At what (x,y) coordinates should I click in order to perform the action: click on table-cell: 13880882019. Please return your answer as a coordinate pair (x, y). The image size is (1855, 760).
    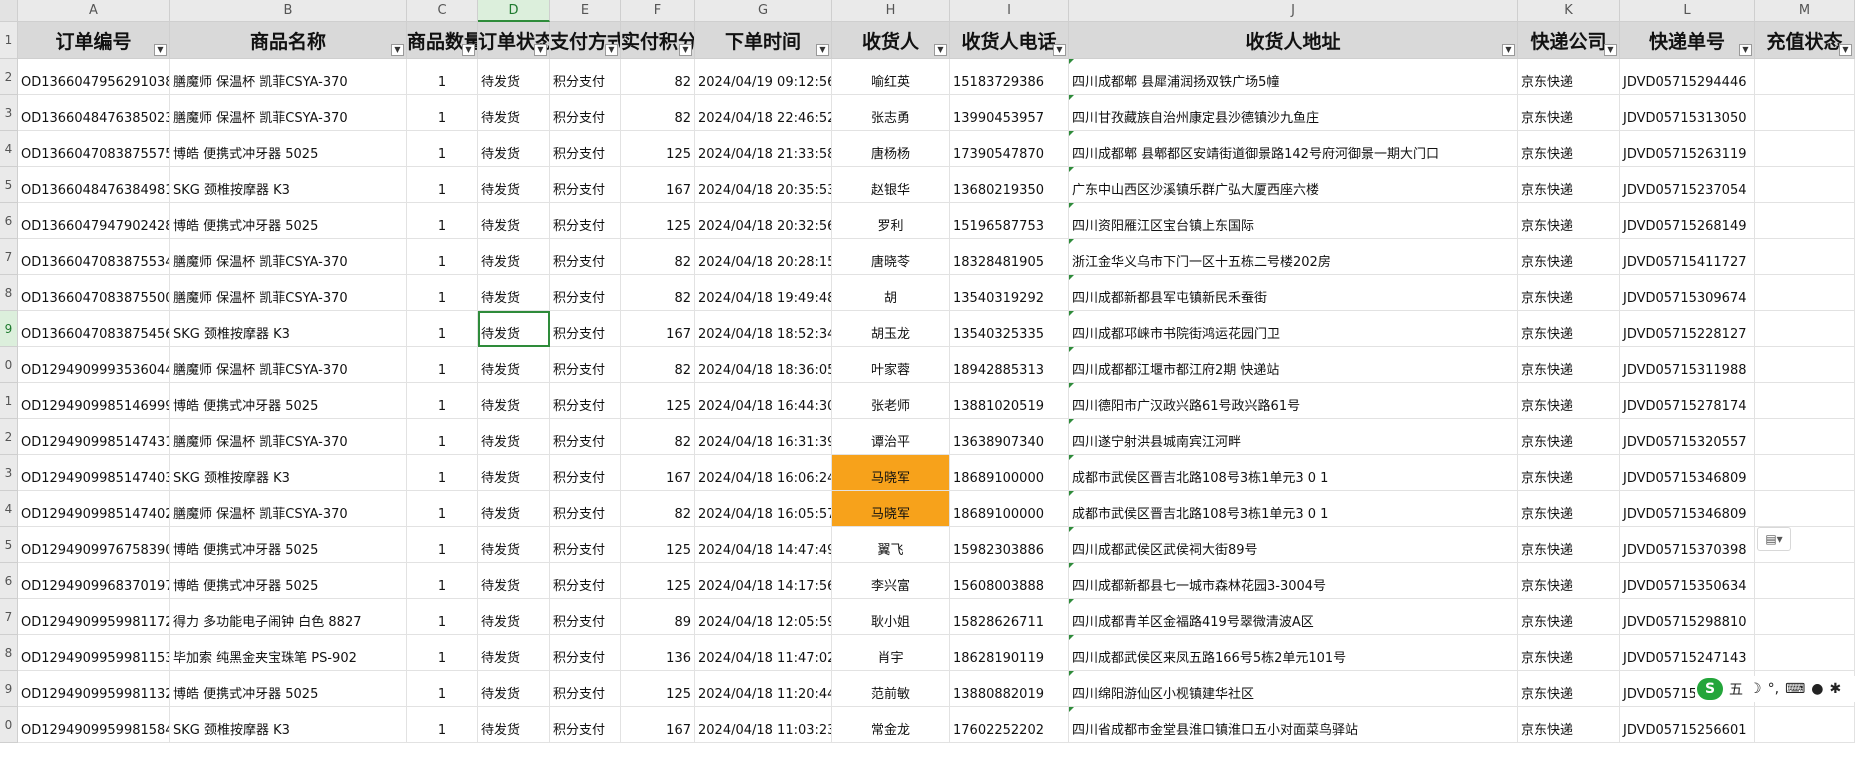
    Looking at the image, I should click on (1009, 689).